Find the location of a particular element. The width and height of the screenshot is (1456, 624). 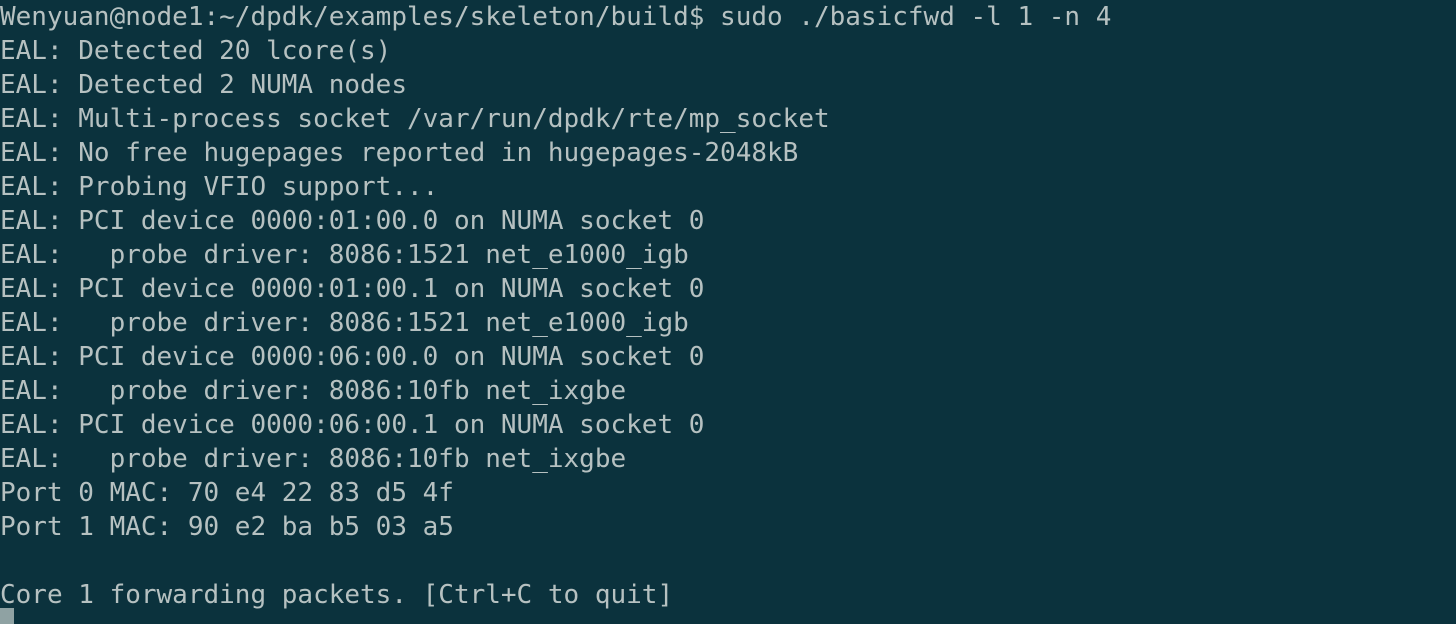

output-line: Port 1 MAC: 90 e2 ba b5 03 a5 is located at coordinates (227, 527).